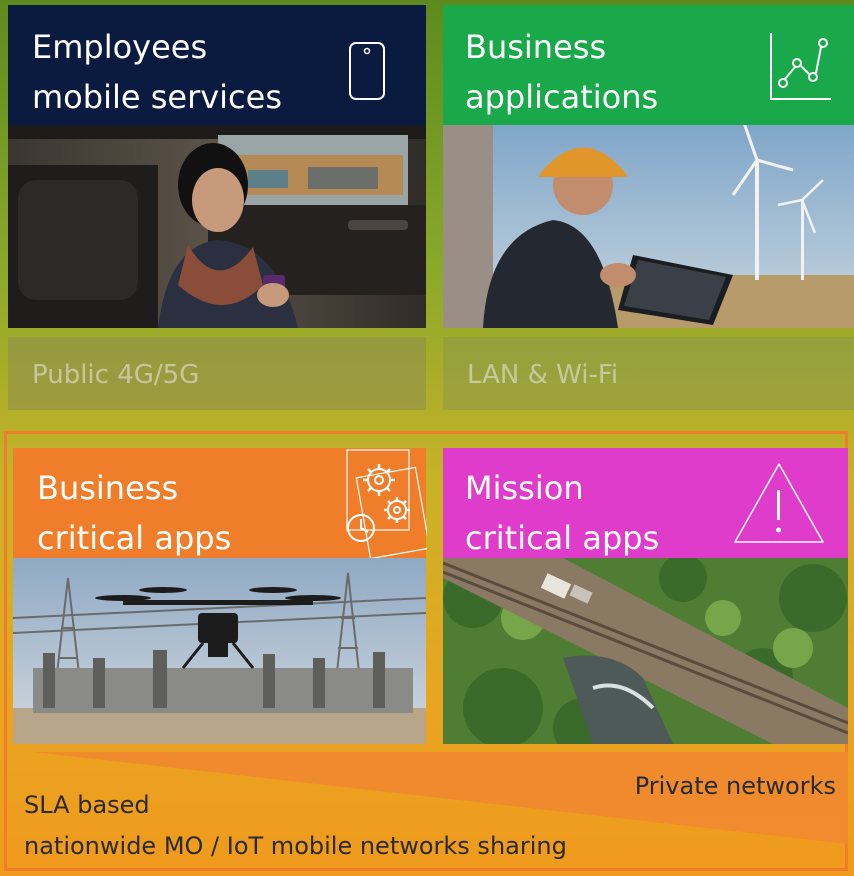 This screenshot has height=876, width=854. I want to click on tile-title-line2: mobile services, so click(157, 97).